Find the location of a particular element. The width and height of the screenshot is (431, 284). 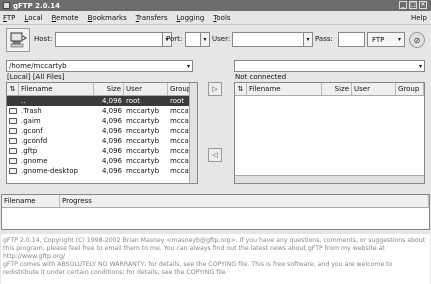

window-title: gFTP 2.0.14 is located at coordinates (36, 5).